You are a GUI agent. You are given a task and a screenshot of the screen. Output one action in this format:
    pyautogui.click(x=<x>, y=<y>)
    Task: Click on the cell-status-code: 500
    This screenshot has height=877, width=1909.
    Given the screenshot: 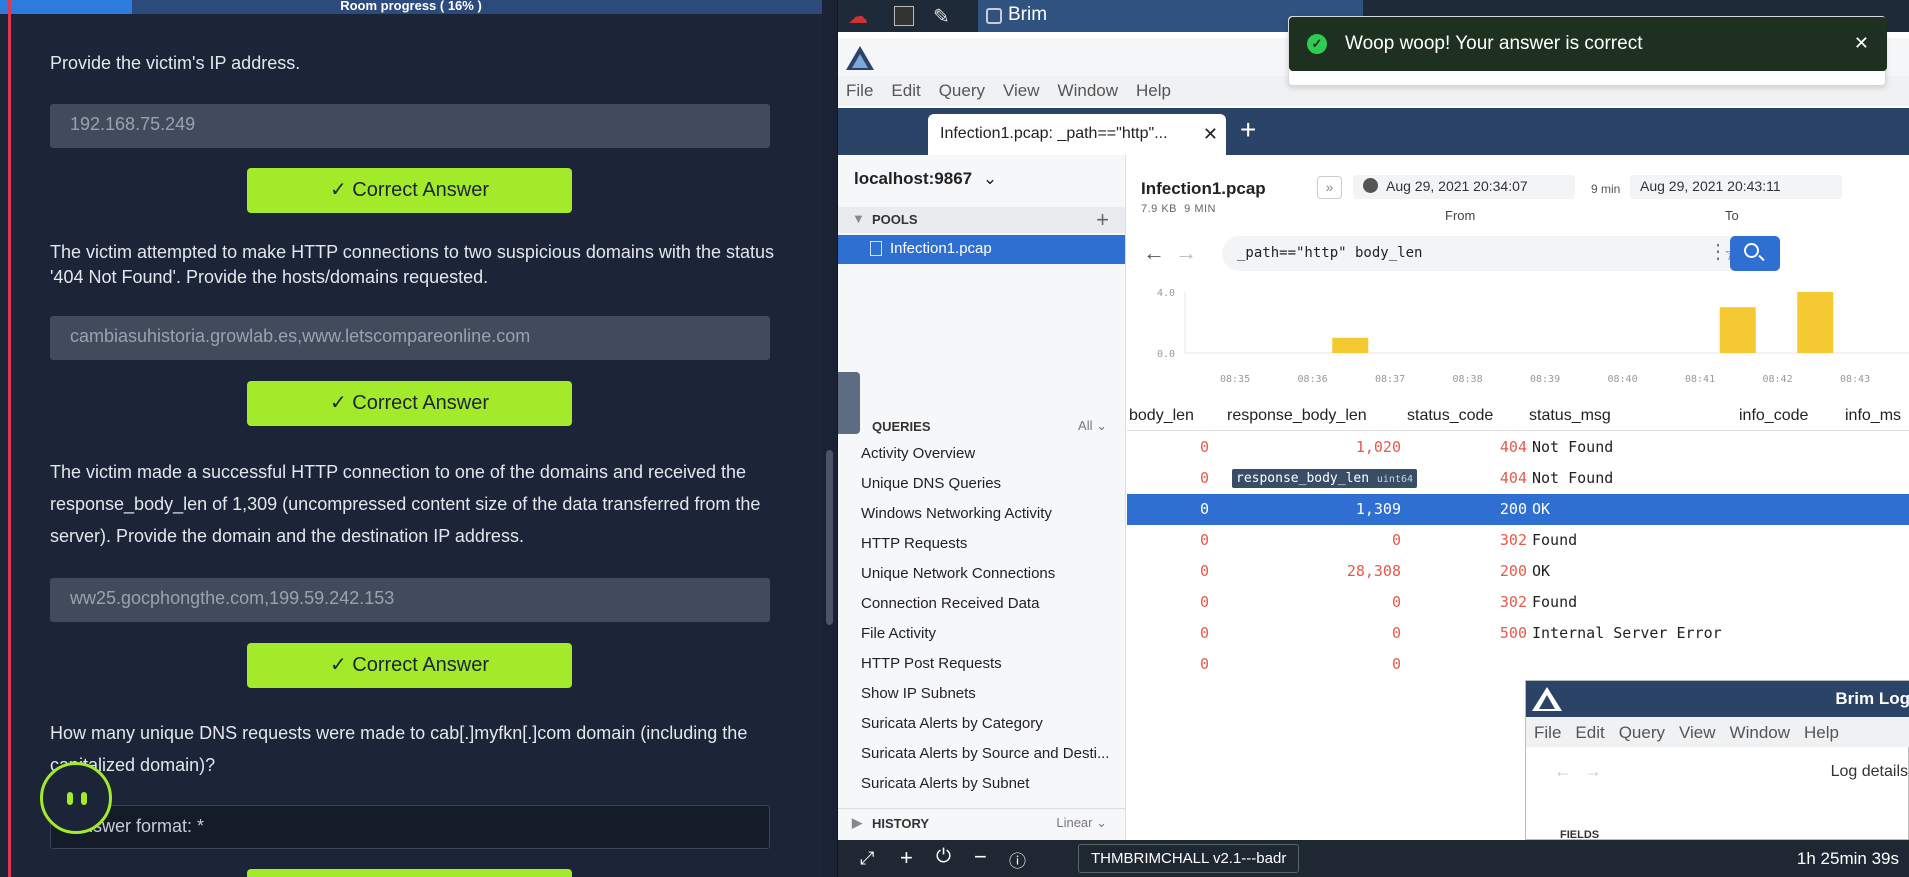 What is the action you would take?
    pyautogui.click(x=1513, y=633)
    